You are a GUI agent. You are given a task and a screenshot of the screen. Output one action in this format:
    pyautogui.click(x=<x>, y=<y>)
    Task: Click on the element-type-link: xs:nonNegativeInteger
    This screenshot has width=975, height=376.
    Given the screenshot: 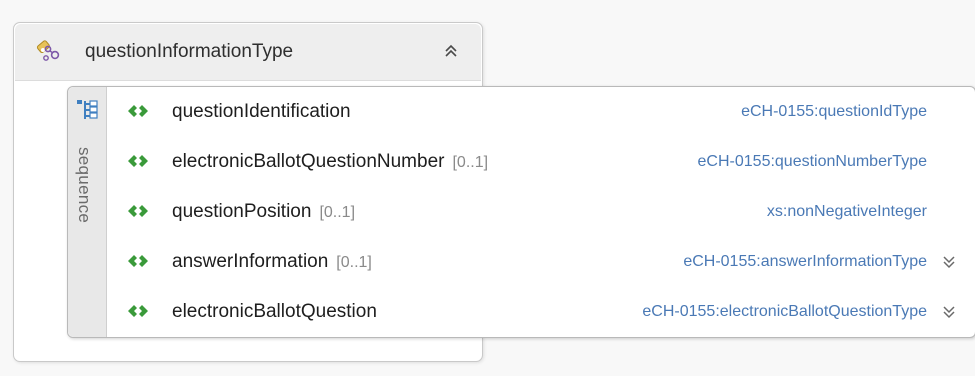 What is the action you would take?
    pyautogui.click(x=847, y=212)
    